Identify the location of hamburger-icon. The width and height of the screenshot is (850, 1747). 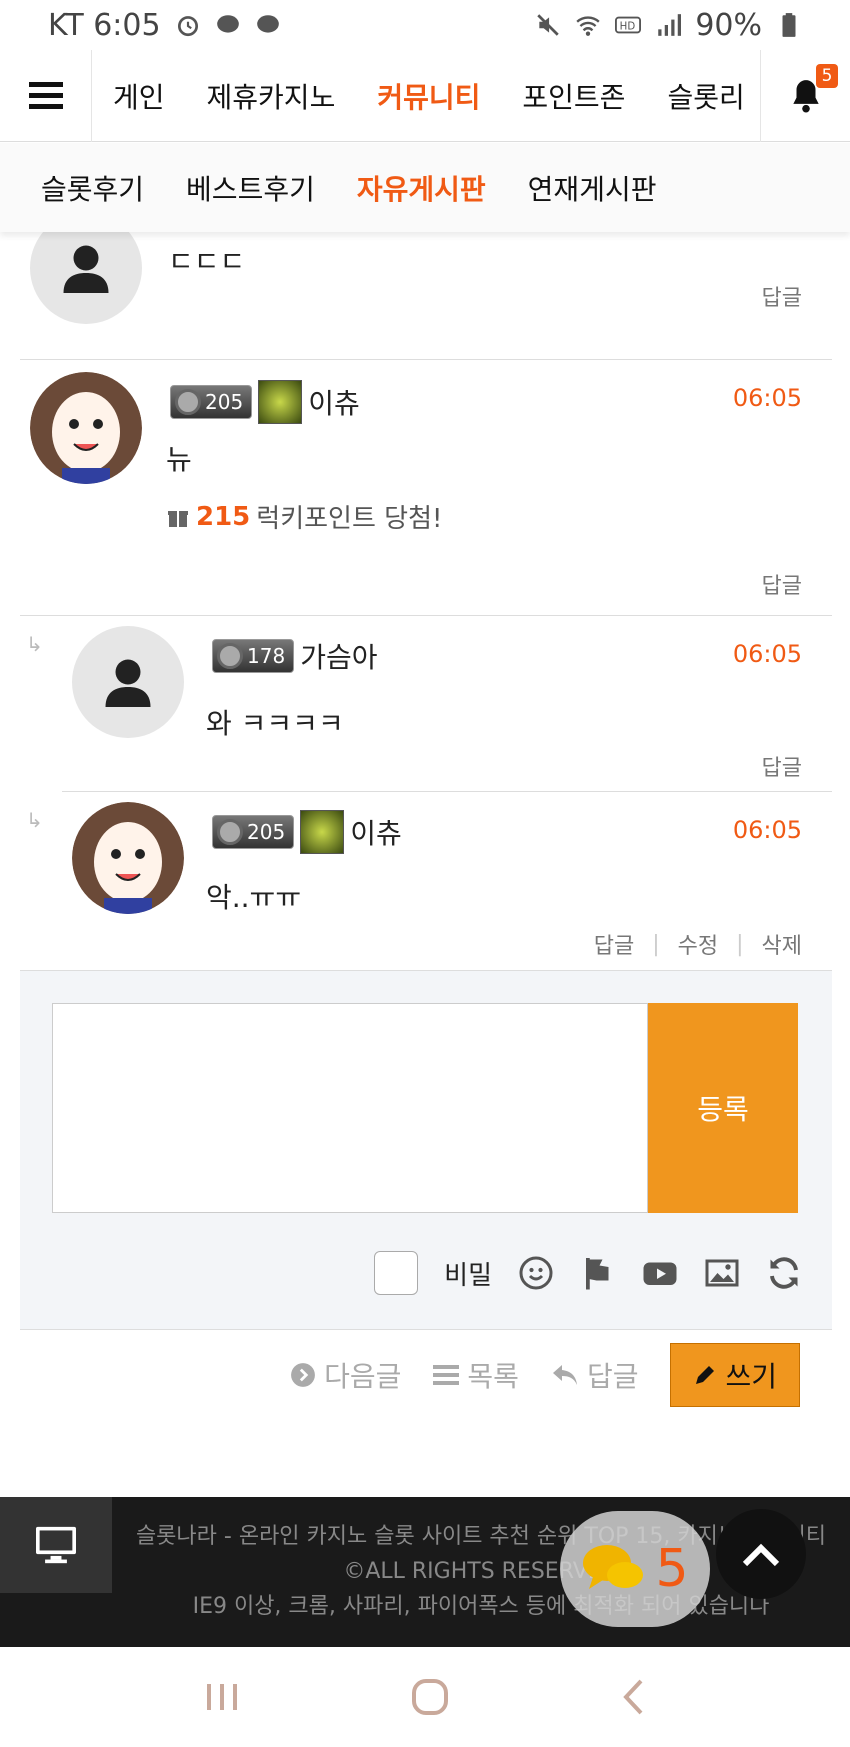
(45, 95).